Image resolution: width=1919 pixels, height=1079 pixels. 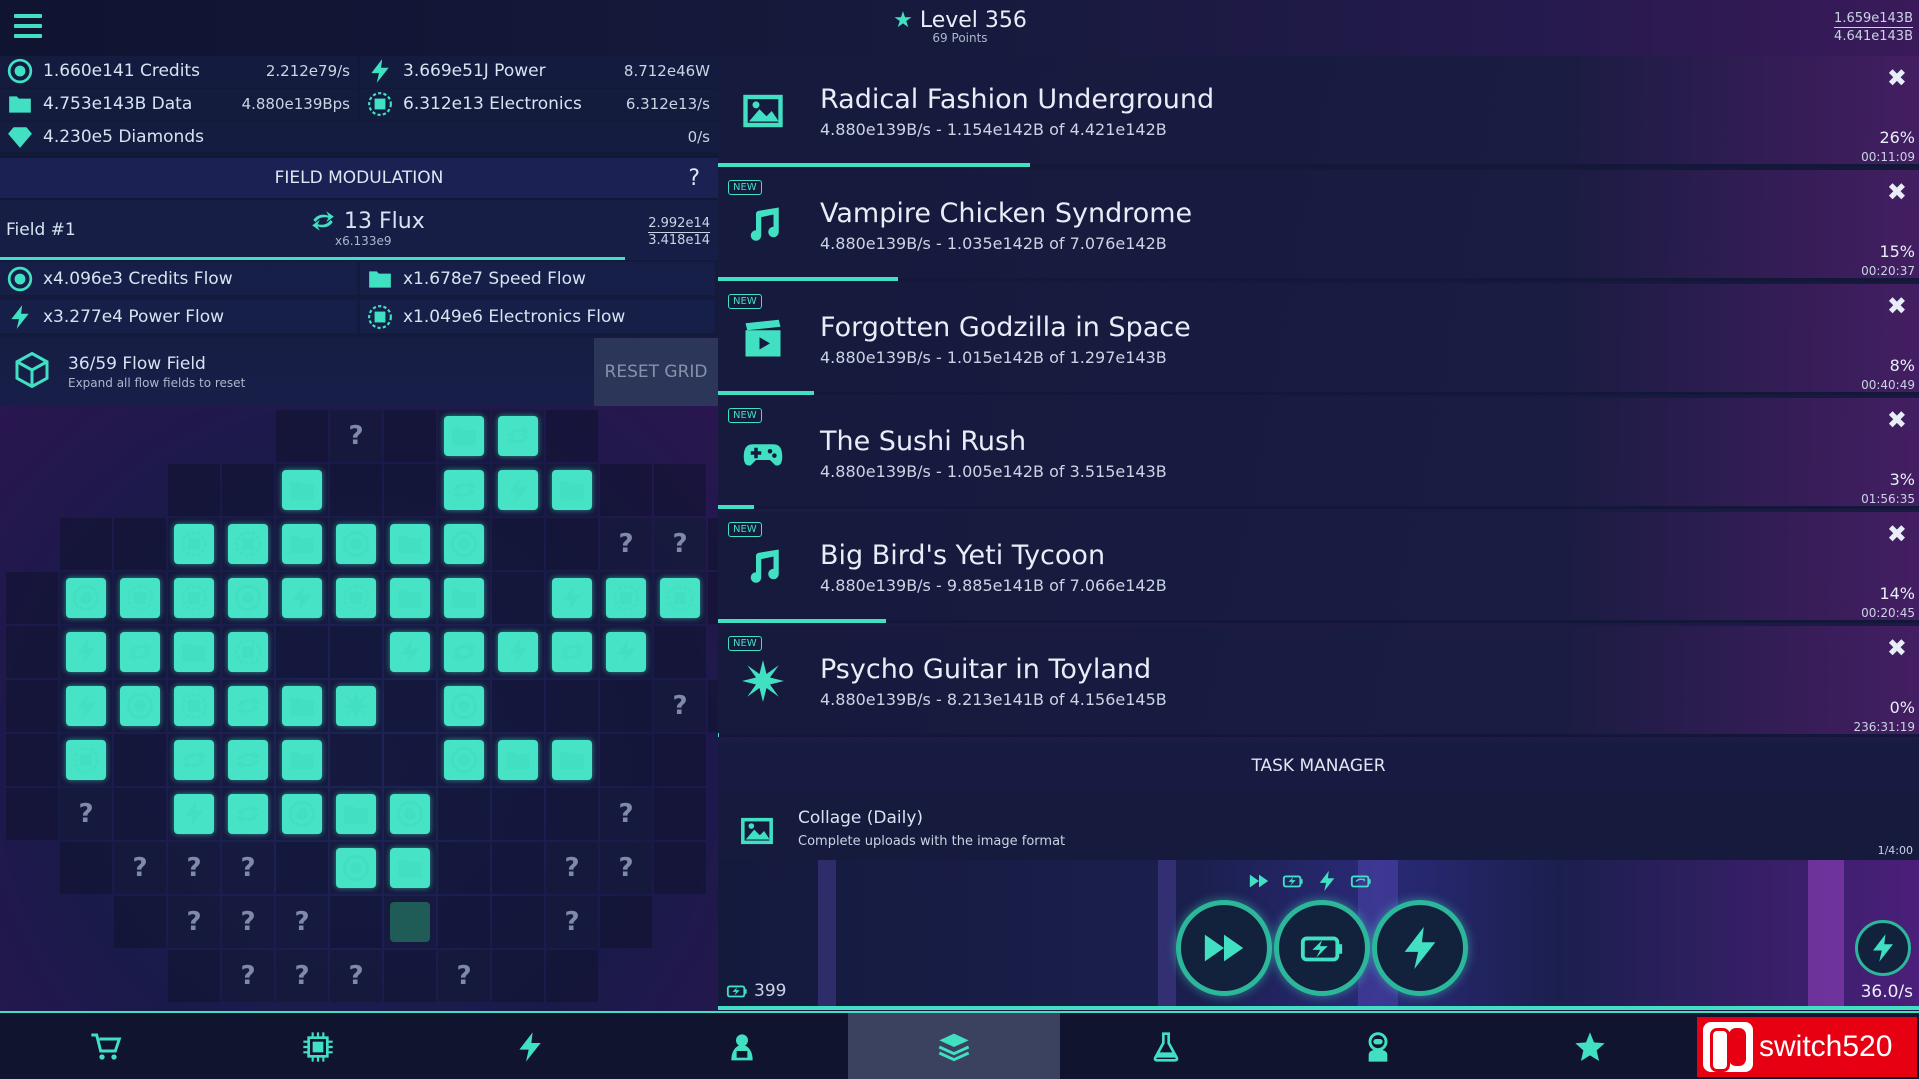 I want to click on nav-shop-button, so click(x=106, y=1046).